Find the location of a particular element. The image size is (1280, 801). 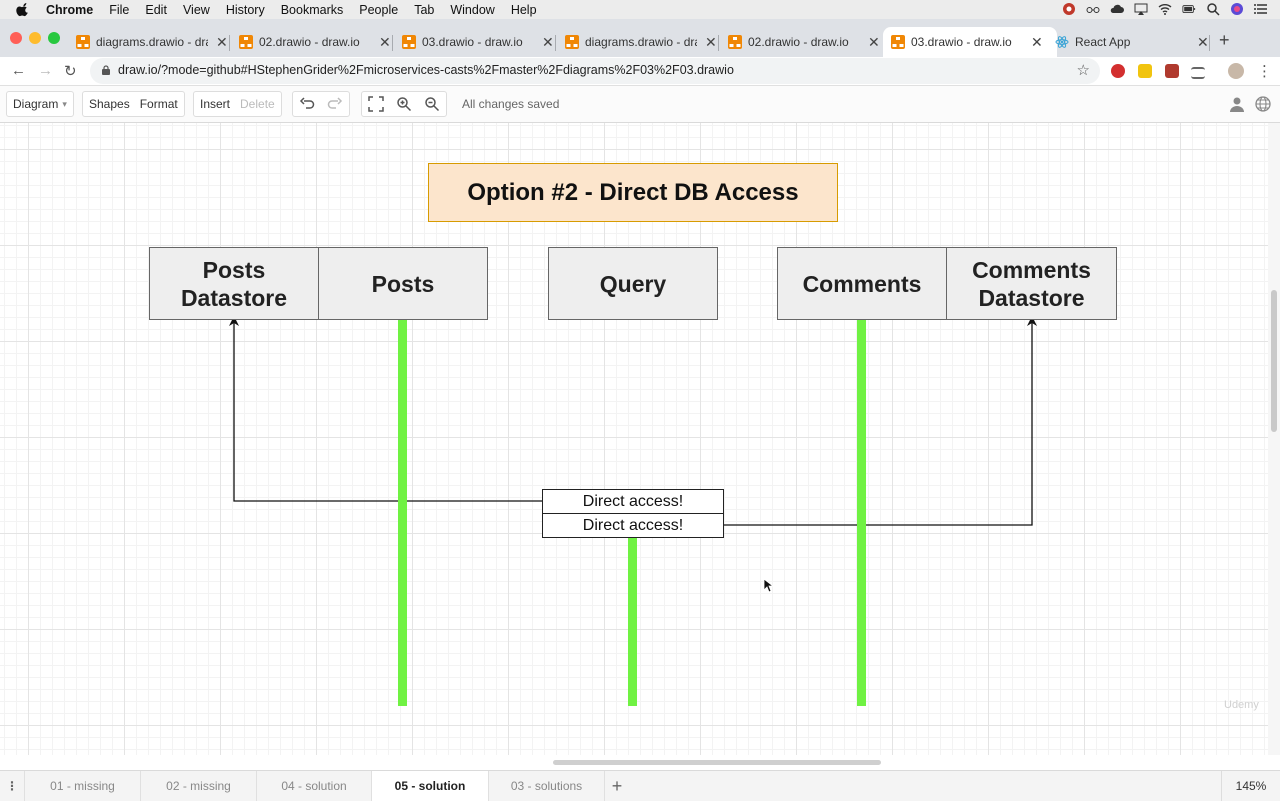

browser-tab: 03.drawio - draw.io ✕ is located at coordinates (478, 42).